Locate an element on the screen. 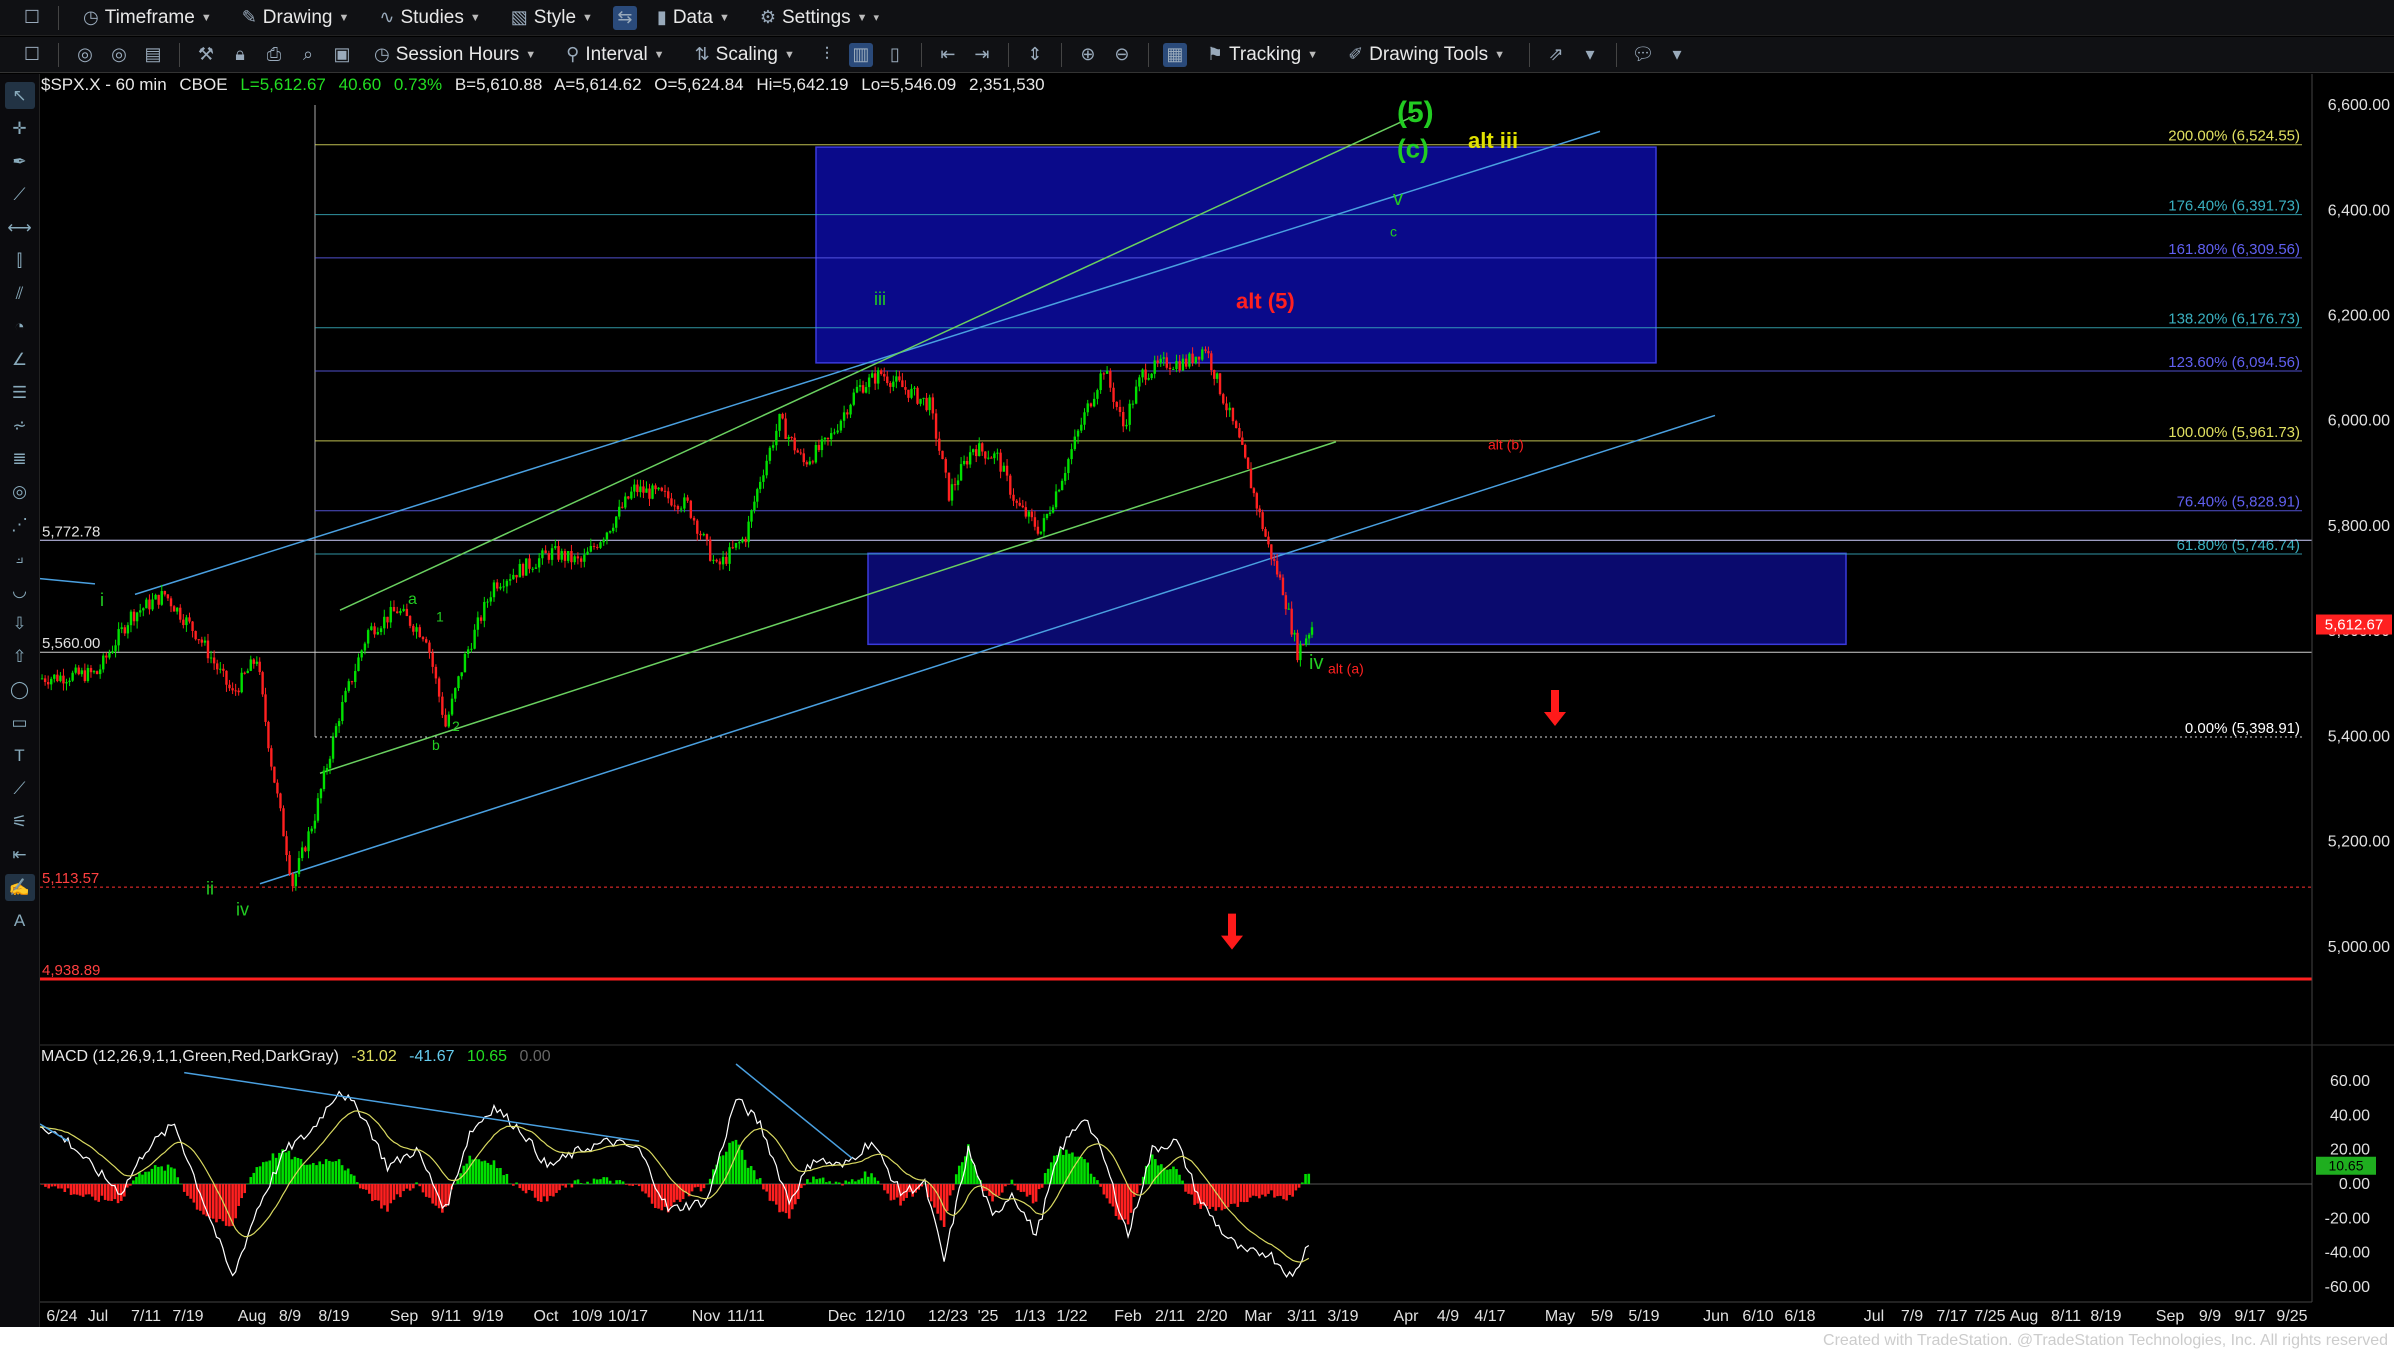 This screenshot has width=2394, height=1353. session-hours-button: ◷ Session Hours ▼ is located at coordinates (455, 55).